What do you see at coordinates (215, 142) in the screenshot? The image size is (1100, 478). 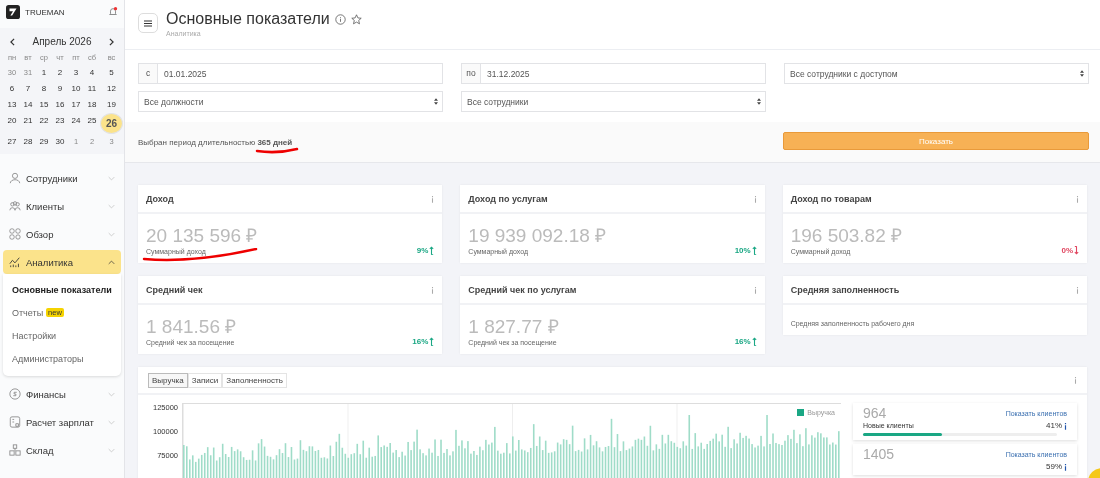 I see `period-note: Выбран период длительностью 365 дней` at bounding box center [215, 142].